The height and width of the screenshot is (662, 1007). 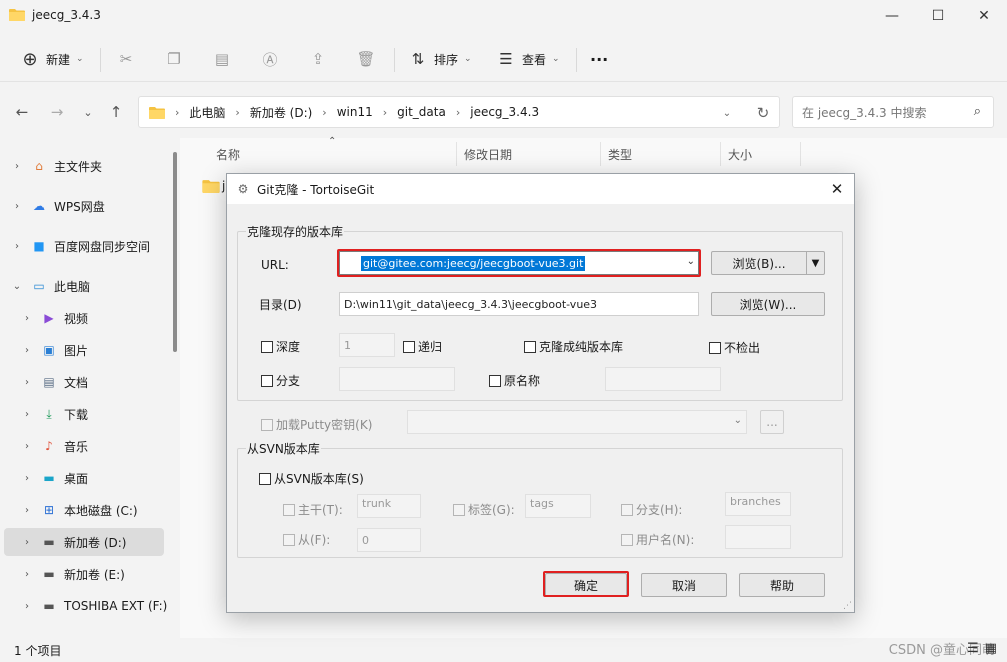 I want to click on username-checkbox: 用户名(N):, so click(x=657, y=539).